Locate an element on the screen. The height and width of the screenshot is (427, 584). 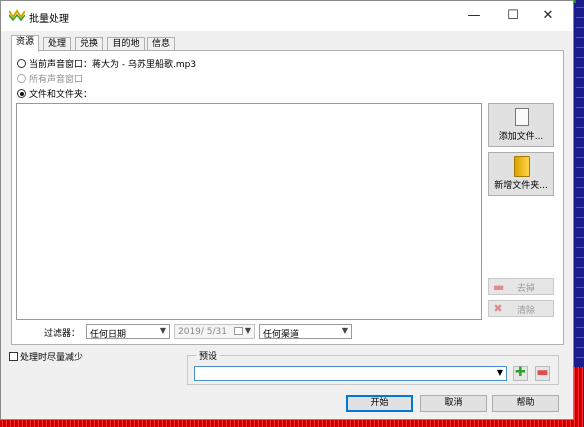
filter-label: 过滤器： is located at coordinates (62, 334).